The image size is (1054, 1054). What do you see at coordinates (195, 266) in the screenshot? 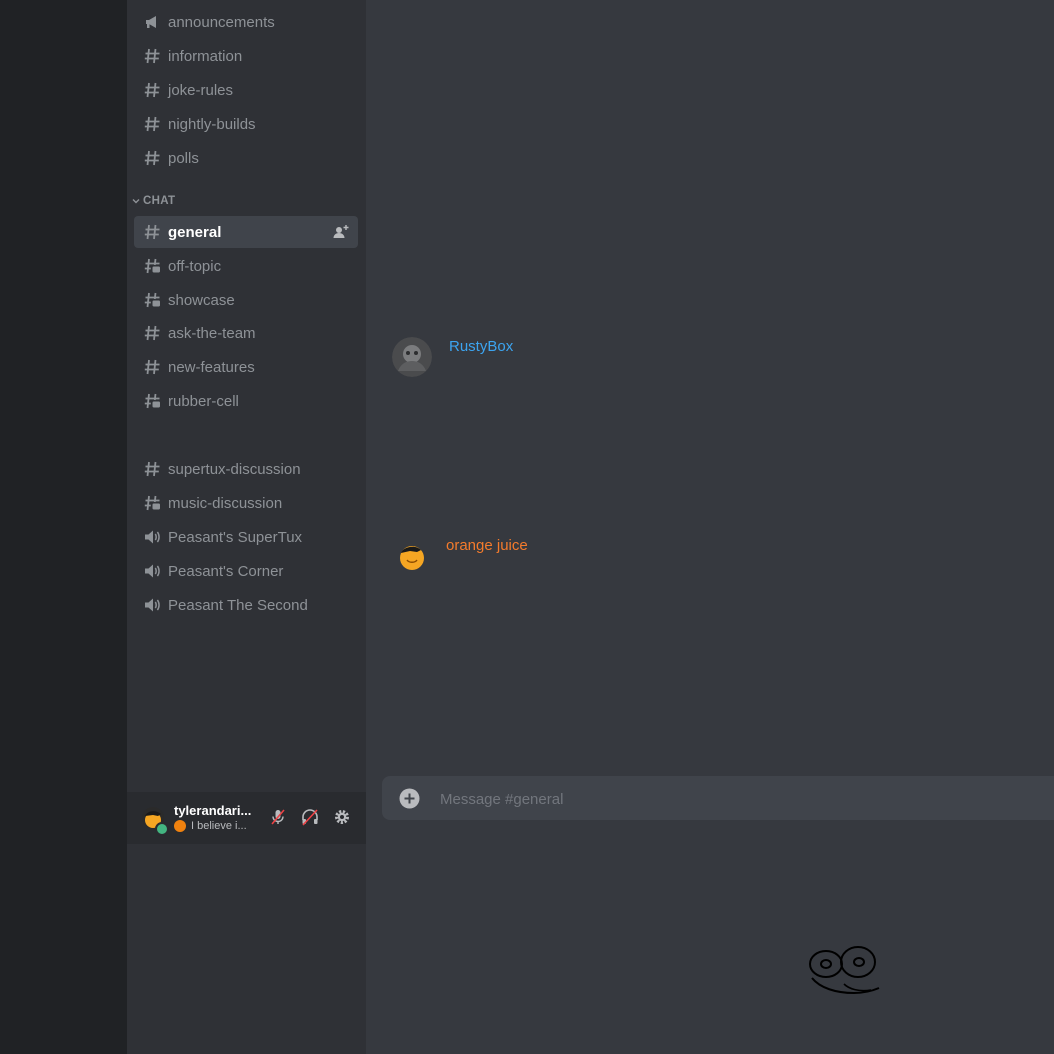
I see `channel-label: off-topic` at bounding box center [195, 266].